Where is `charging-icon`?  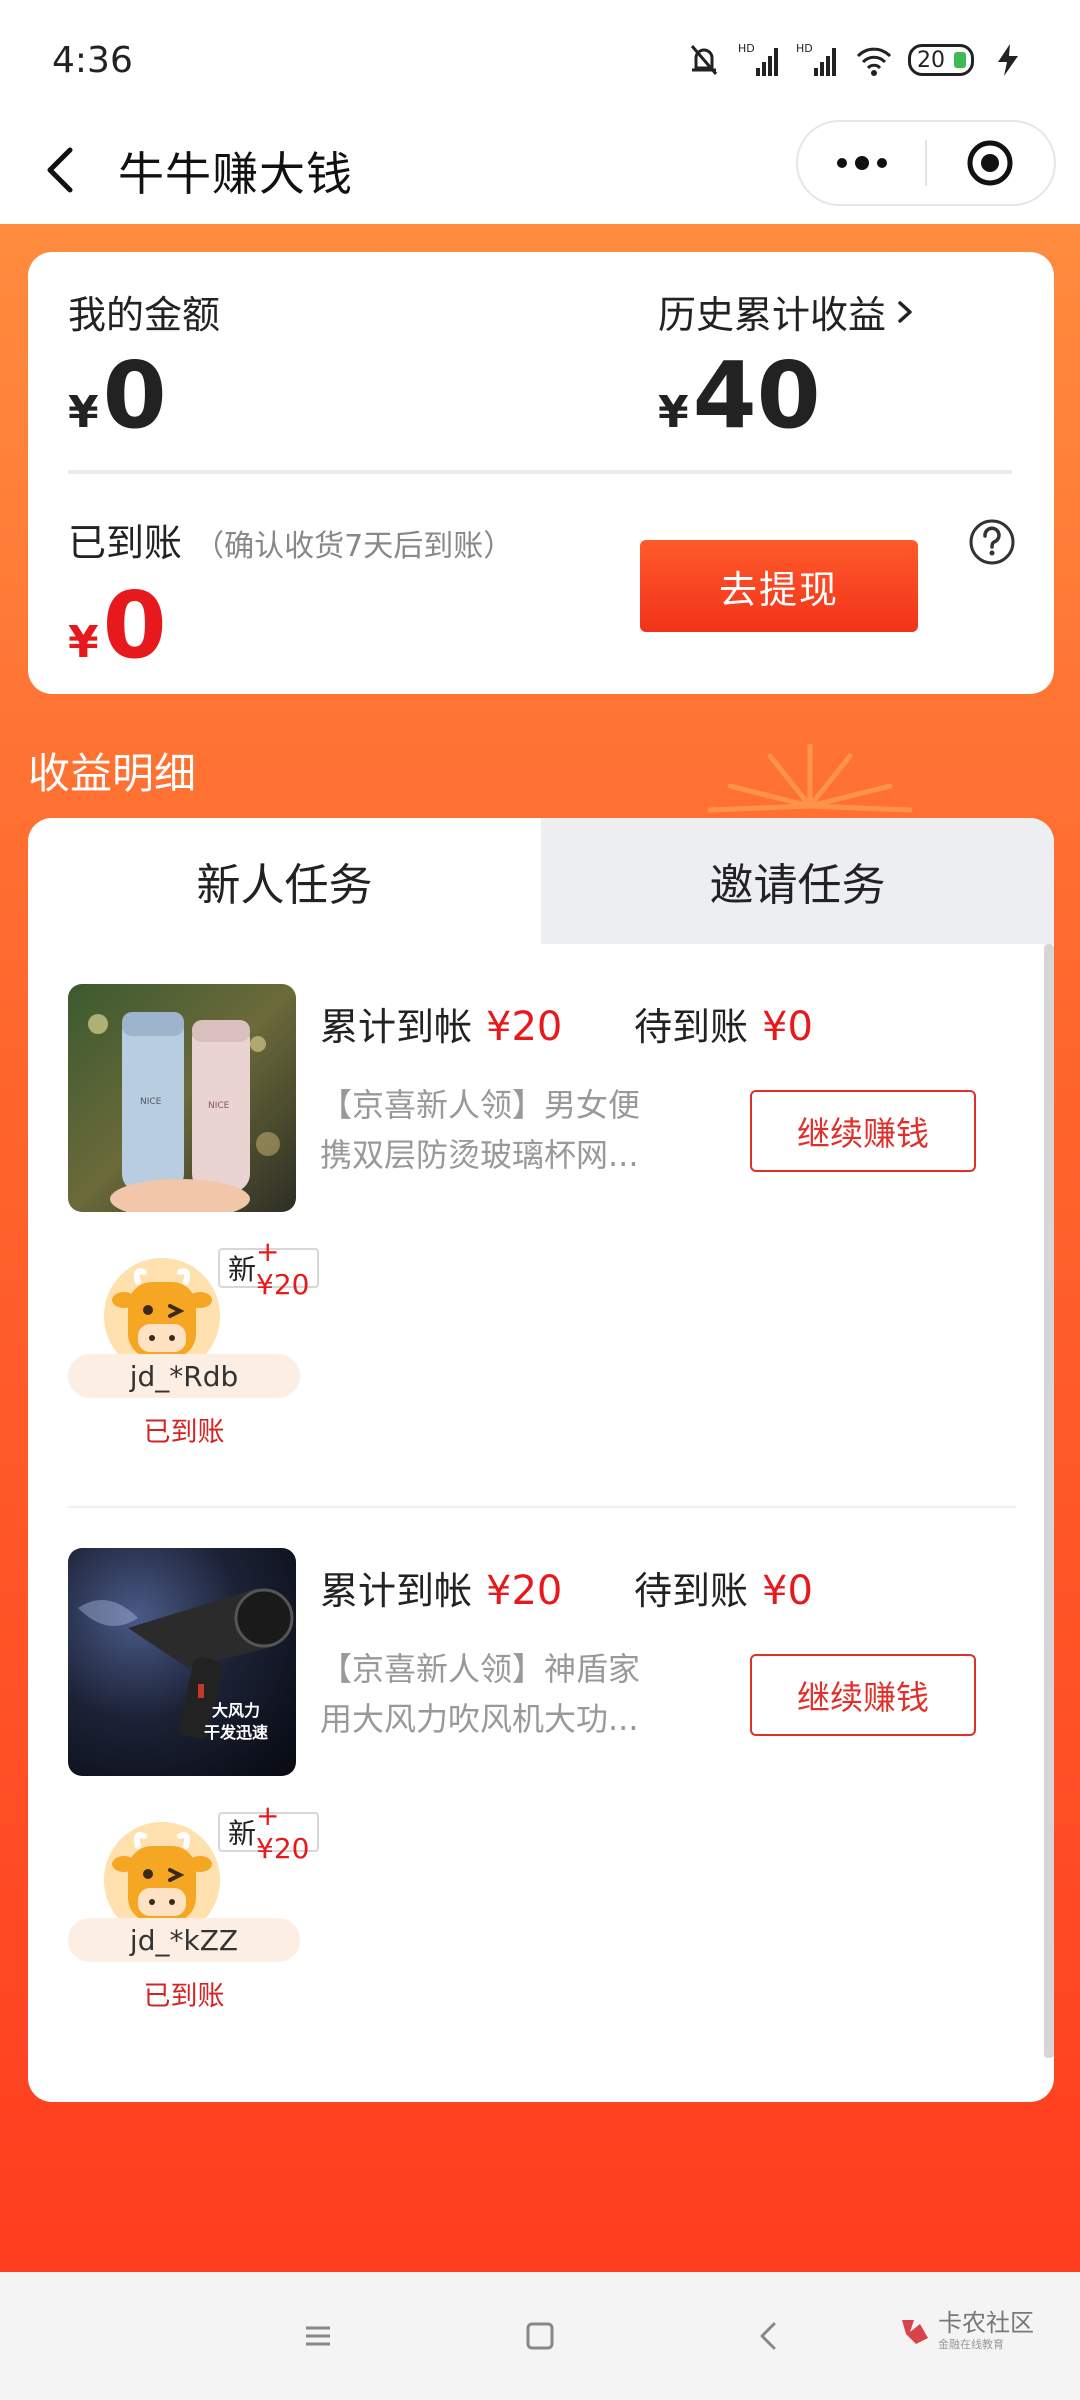 charging-icon is located at coordinates (1008, 60).